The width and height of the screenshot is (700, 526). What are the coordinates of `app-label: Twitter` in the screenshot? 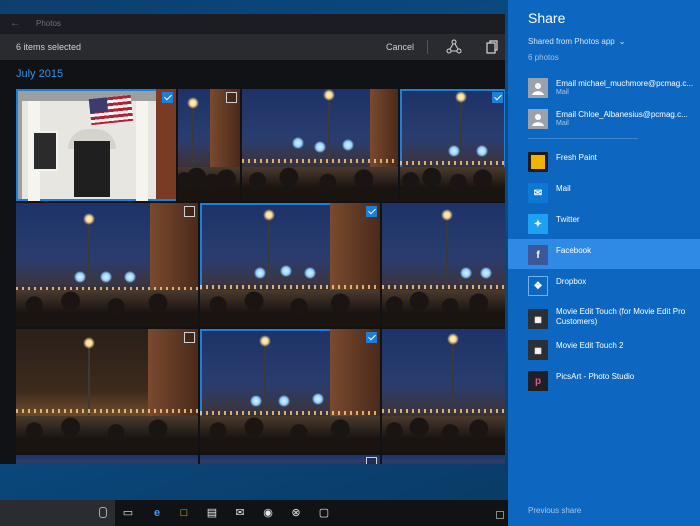 It's located at (568, 219).